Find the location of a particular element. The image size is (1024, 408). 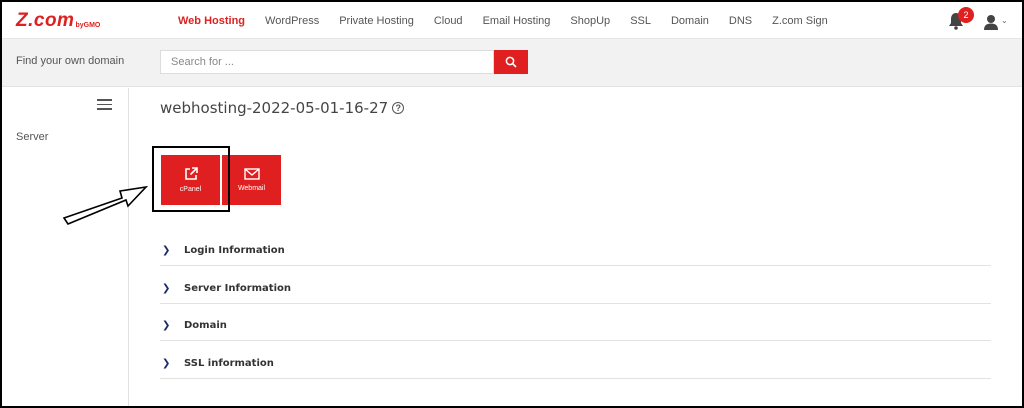

webmail-button: Webmail is located at coordinates (251, 180).